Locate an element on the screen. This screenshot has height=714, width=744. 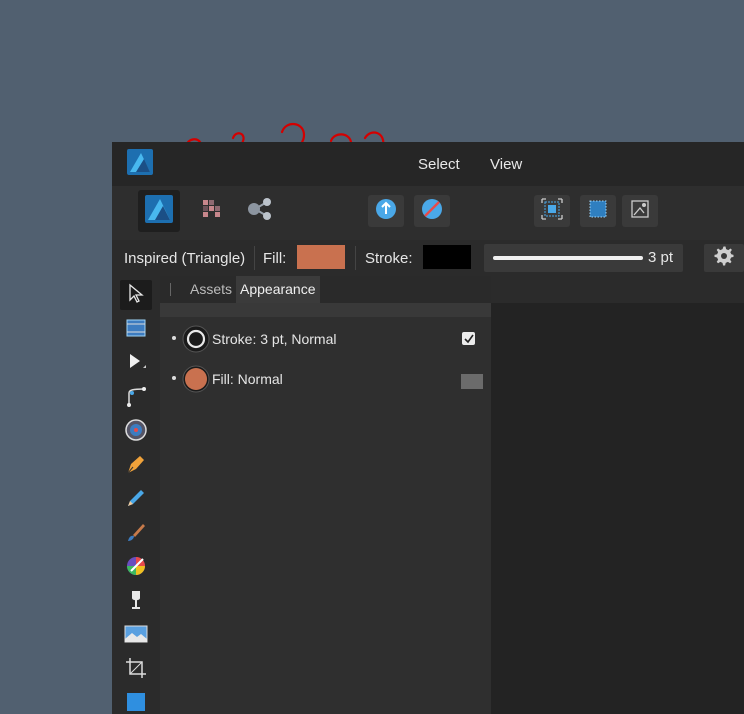
boolean-subtract-button is located at coordinates (432, 211).